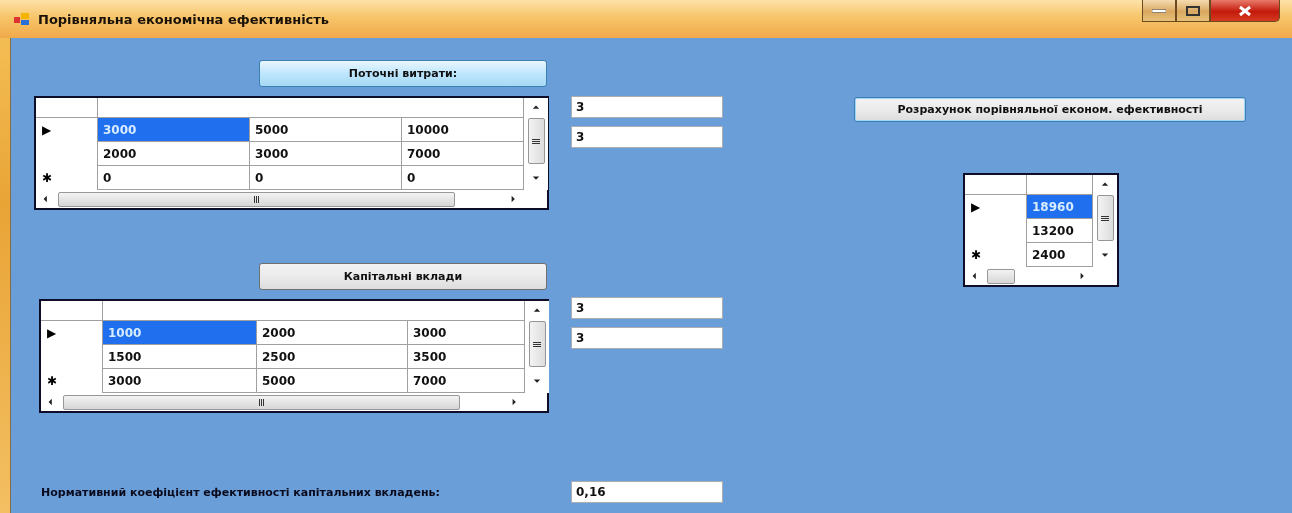  Describe the element at coordinates (1060, 255) in the screenshot. I see `table-cell: 2400` at that location.